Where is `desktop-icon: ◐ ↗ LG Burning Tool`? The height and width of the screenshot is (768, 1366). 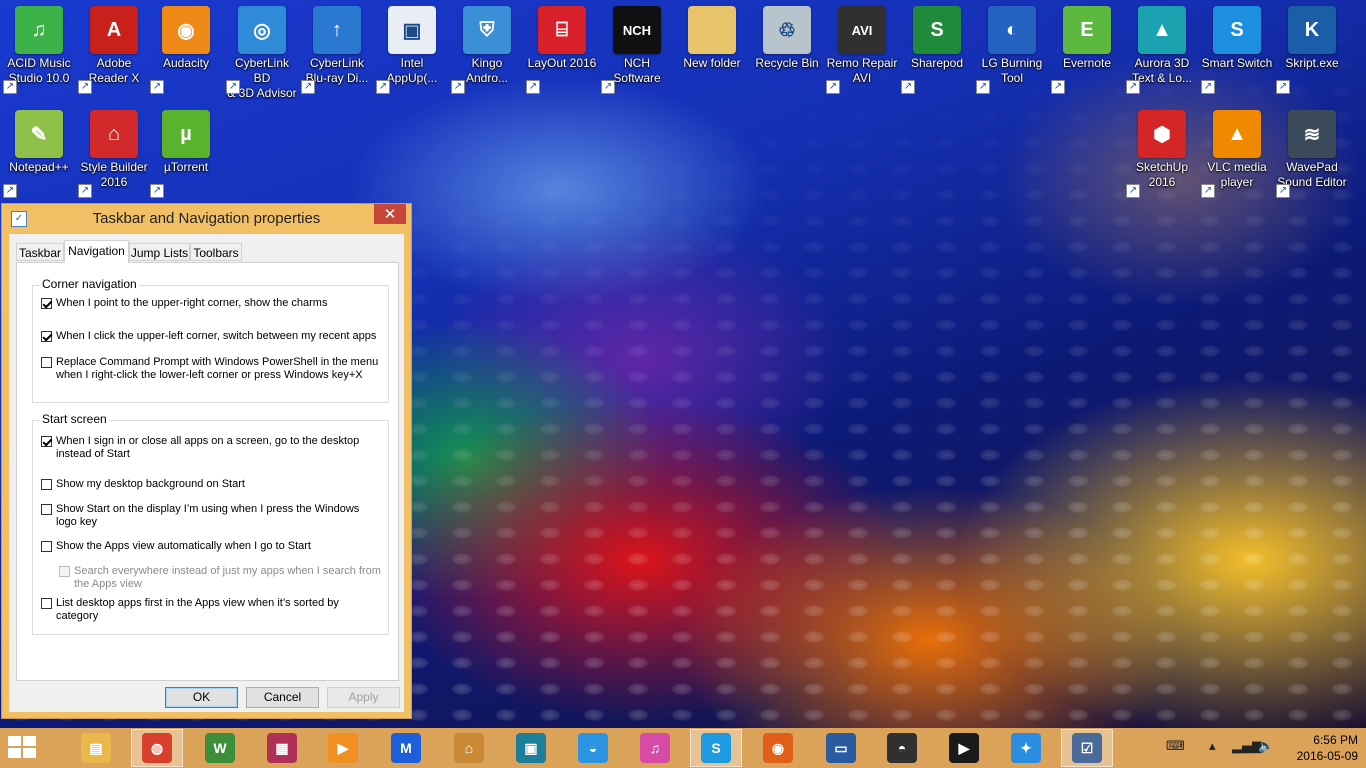 desktop-icon: ◐ ↗ LG Burning Tool is located at coordinates (1012, 48).